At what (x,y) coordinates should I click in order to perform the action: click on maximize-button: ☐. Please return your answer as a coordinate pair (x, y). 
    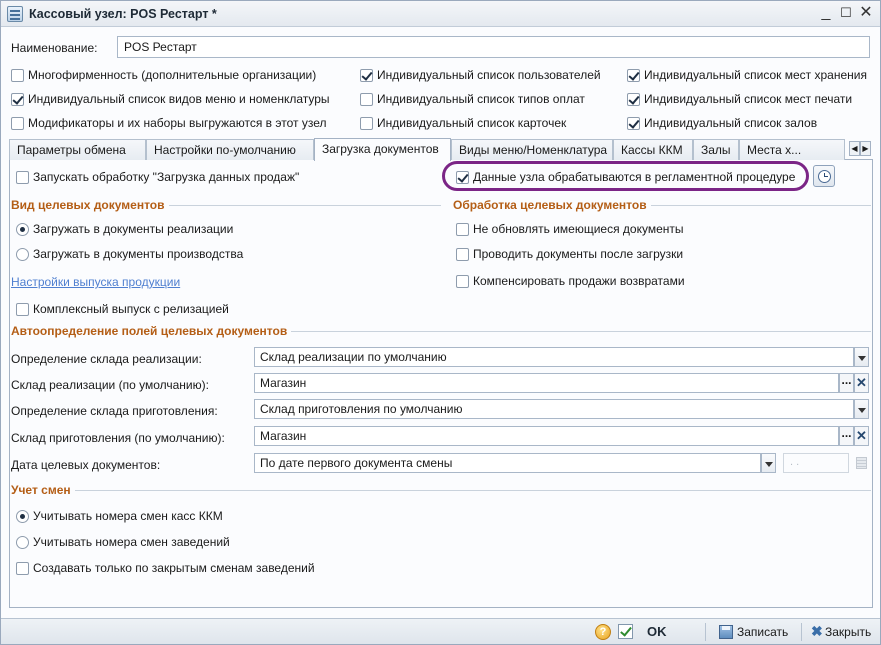
    Looking at the image, I should click on (846, 13).